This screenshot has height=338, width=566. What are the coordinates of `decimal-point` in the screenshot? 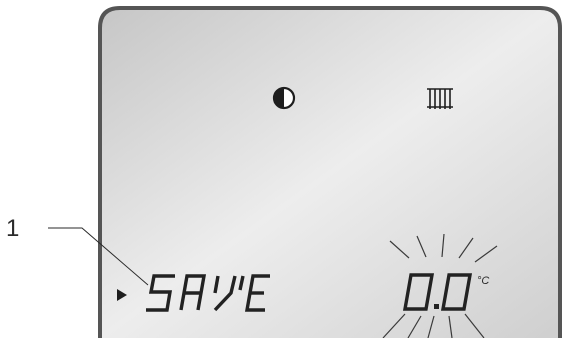 It's located at (436, 306).